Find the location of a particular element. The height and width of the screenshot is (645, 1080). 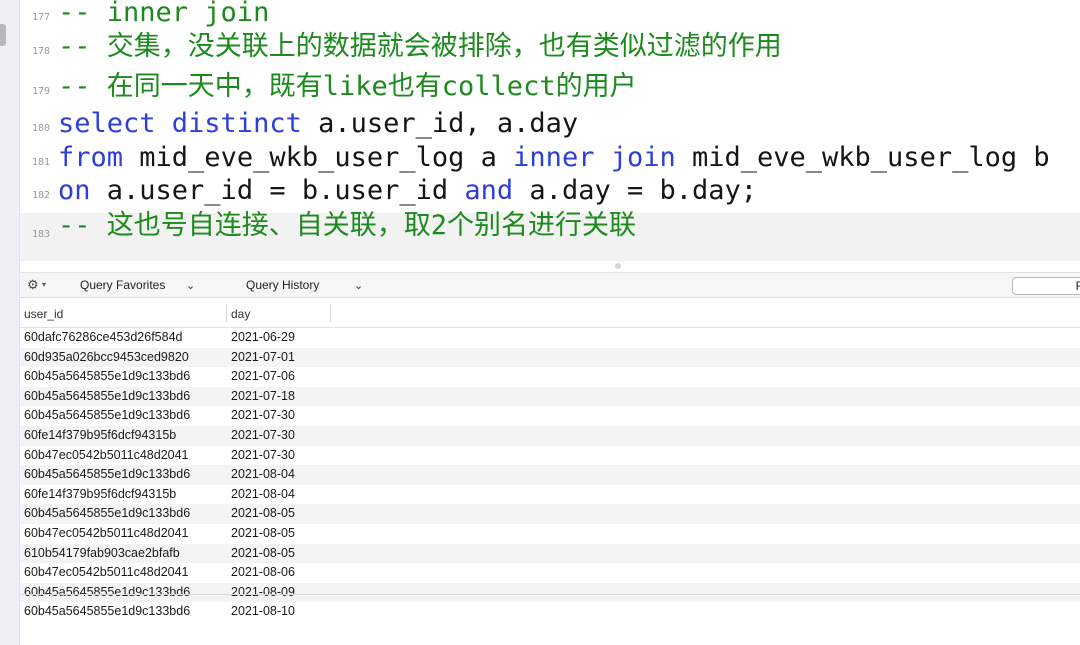

table-row: 60b45a5645855e1d9c133bd6 2021-08-10 is located at coordinates (550, 612).